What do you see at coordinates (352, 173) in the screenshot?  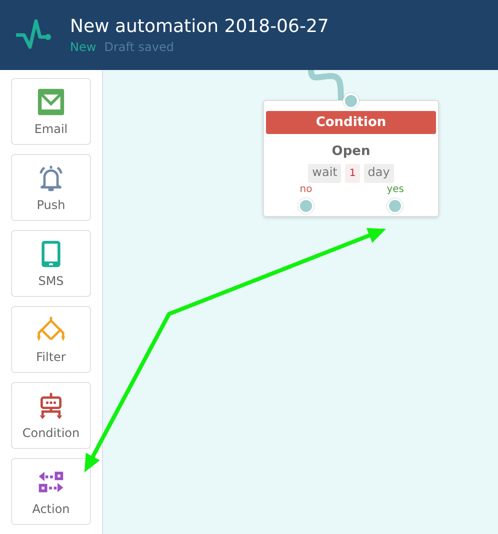 I see `wait-chip: 1` at bounding box center [352, 173].